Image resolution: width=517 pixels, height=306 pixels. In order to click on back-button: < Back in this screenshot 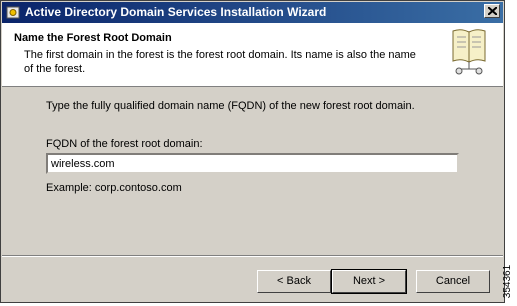, I will do `click(294, 281)`.